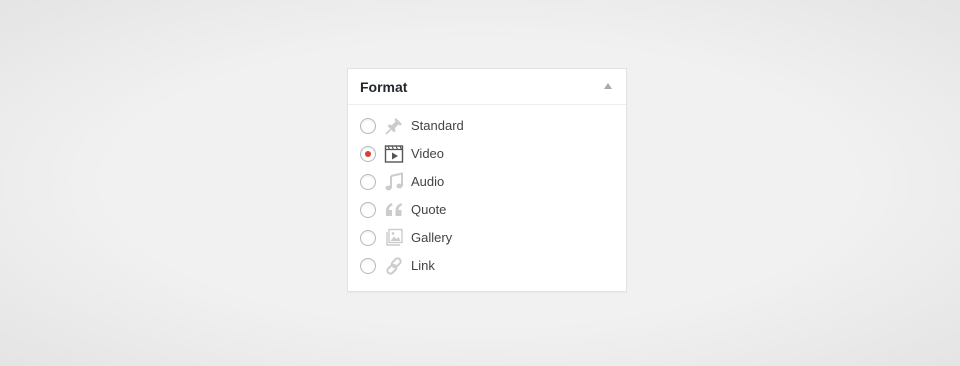 The image size is (960, 366). I want to click on link-icon, so click(394, 266).